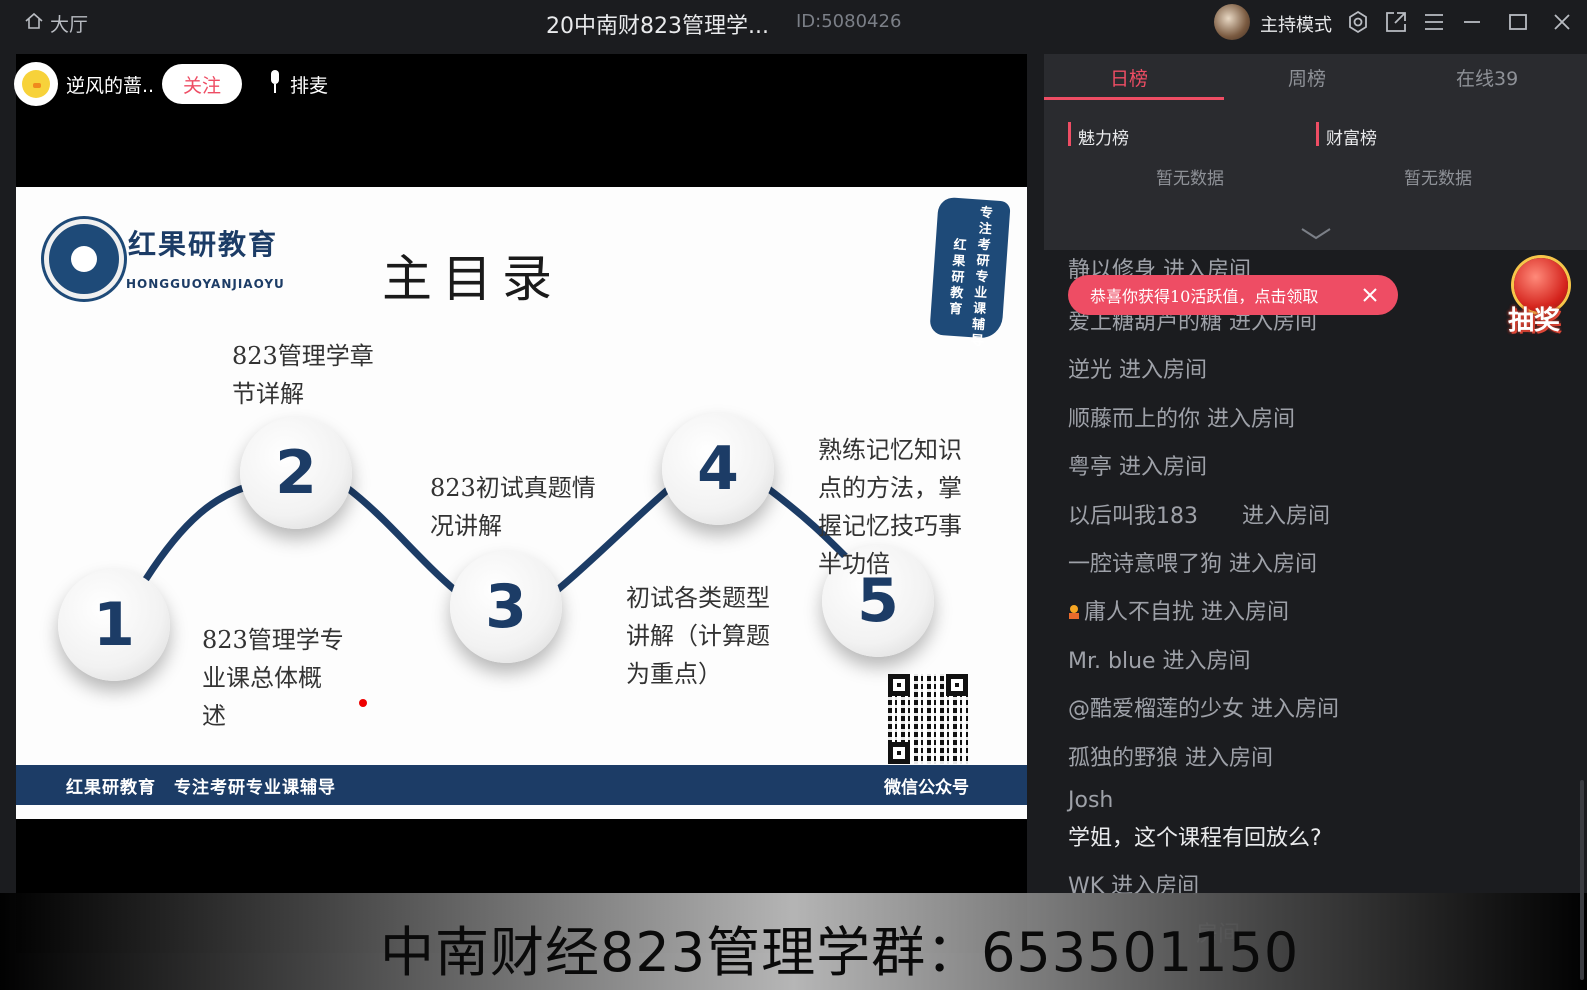 Image resolution: width=1587 pixels, height=990 pixels. What do you see at coordinates (890, 450) in the screenshot?
I see `item-5-line: 熟练记忆知识` at bounding box center [890, 450].